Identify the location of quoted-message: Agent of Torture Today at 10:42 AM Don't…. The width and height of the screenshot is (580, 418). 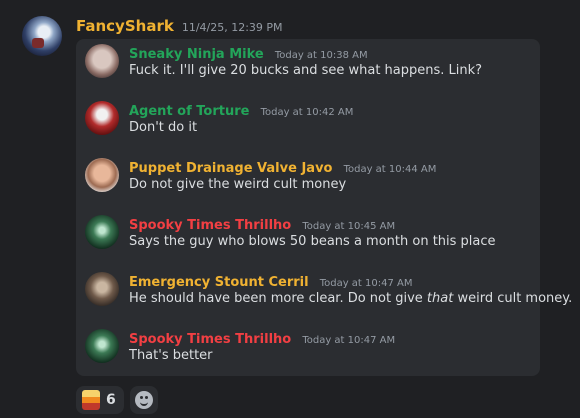
(308, 118).